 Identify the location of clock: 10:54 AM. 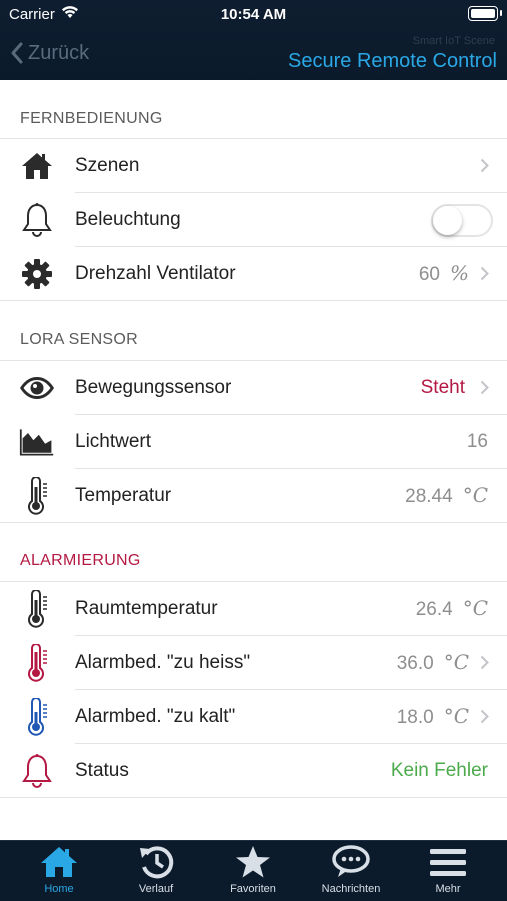
(253, 14).